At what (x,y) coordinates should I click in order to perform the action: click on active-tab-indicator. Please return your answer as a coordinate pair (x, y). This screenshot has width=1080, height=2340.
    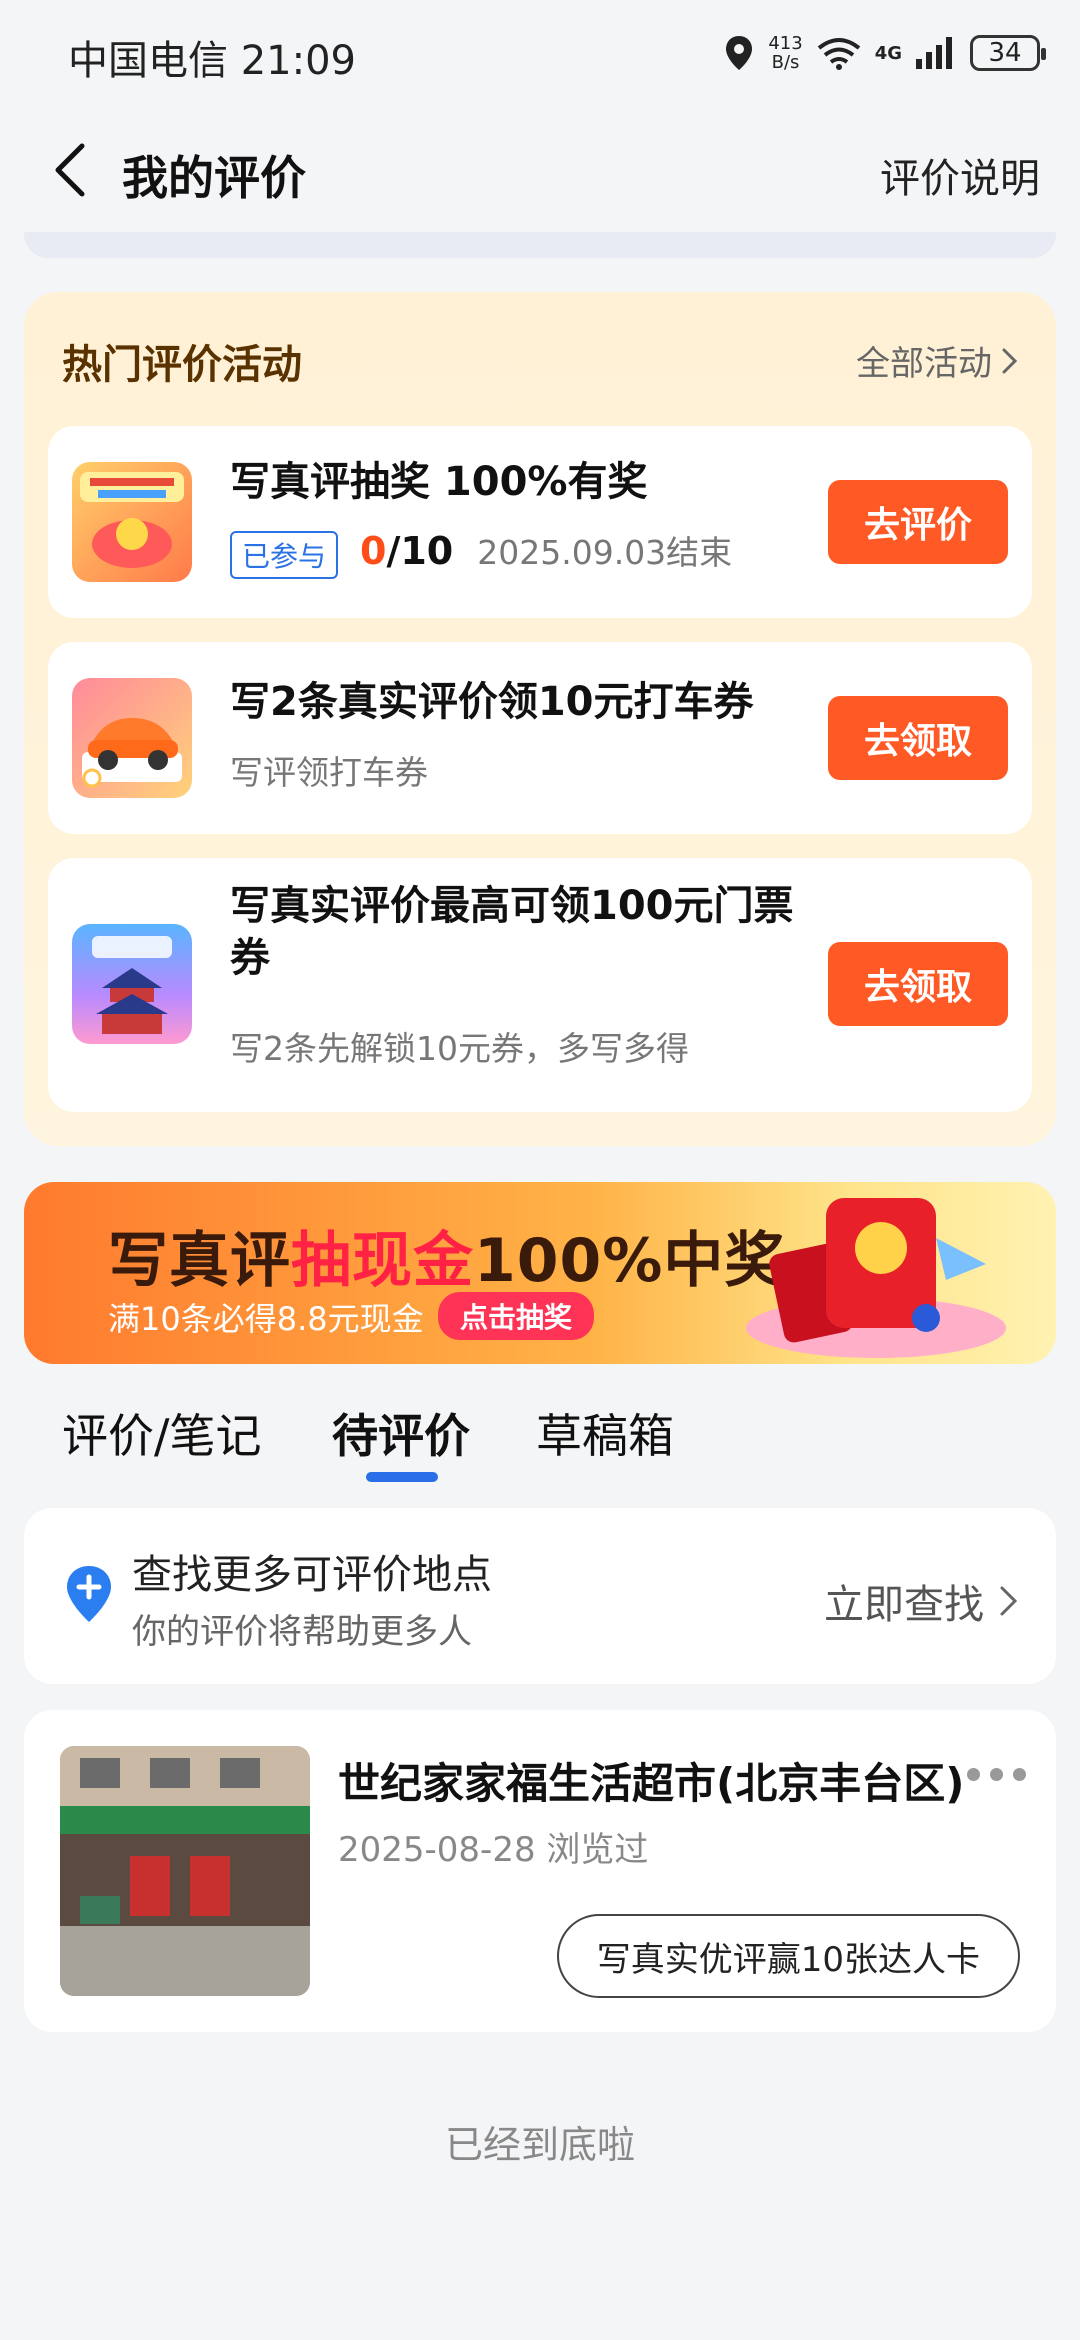
    Looking at the image, I should click on (402, 1477).